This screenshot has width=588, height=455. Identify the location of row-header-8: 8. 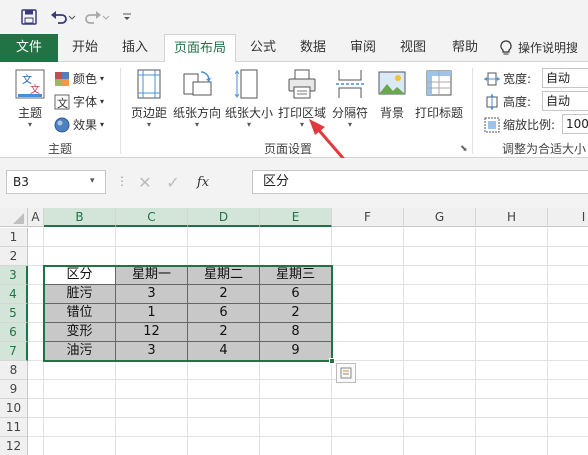
(14, 370).